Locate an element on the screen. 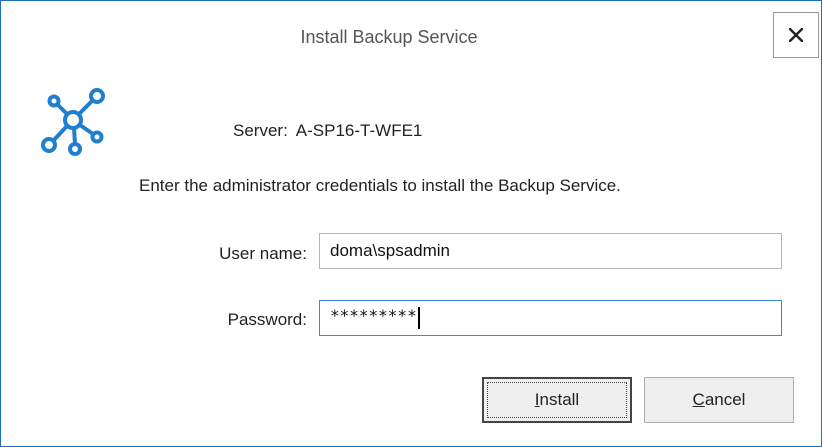  close-icon is located at coordinates (796, 35).